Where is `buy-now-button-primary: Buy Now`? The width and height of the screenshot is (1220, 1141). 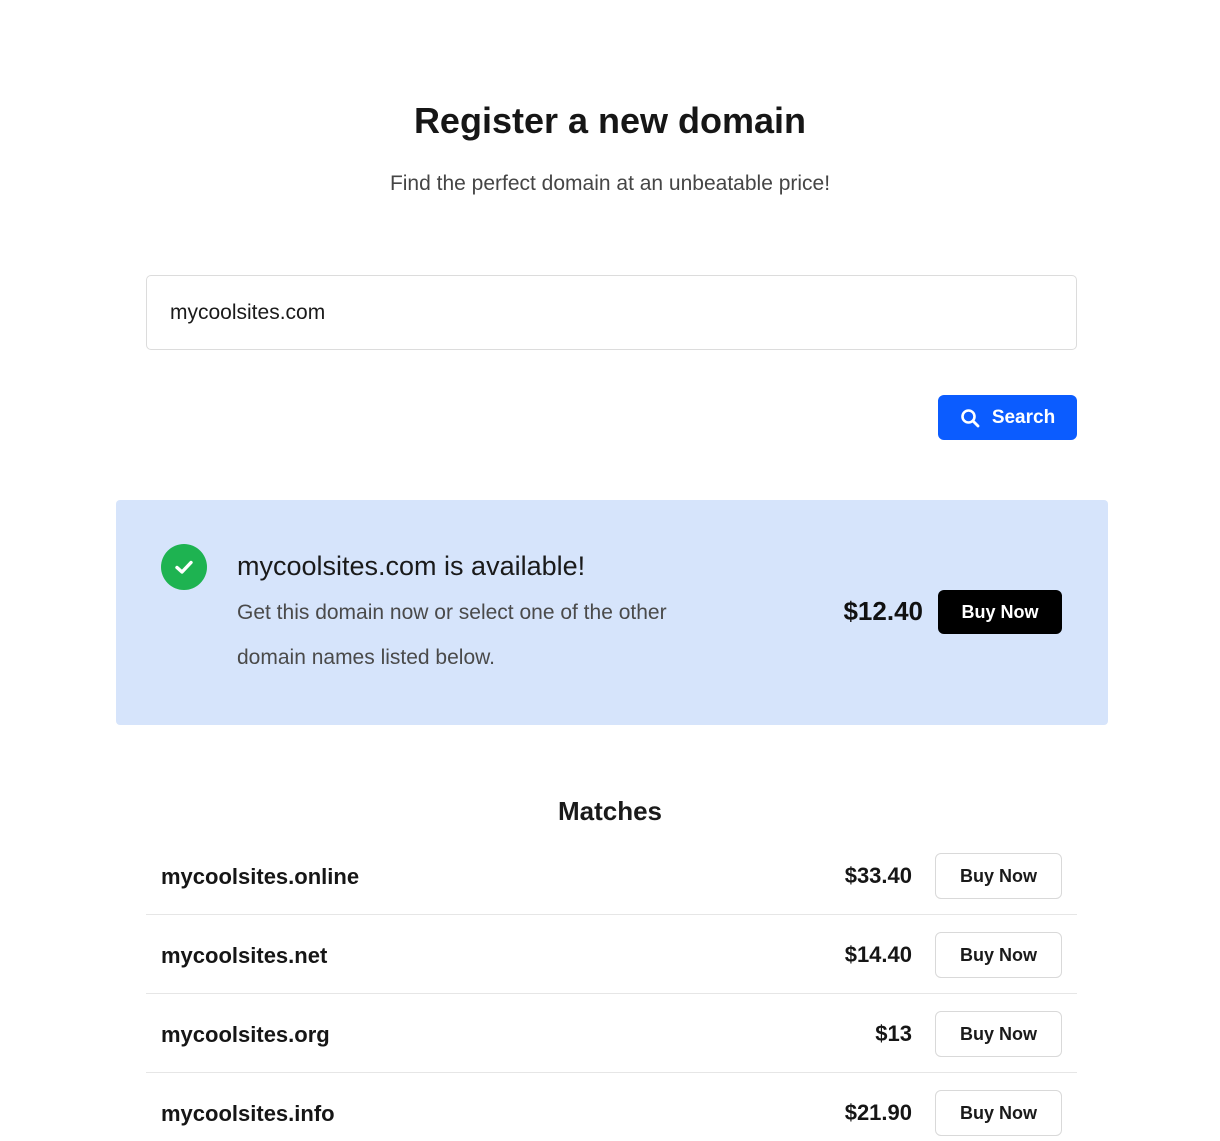 buy-now-button-primary: Buy Now is located at coordinates (1000, 612).